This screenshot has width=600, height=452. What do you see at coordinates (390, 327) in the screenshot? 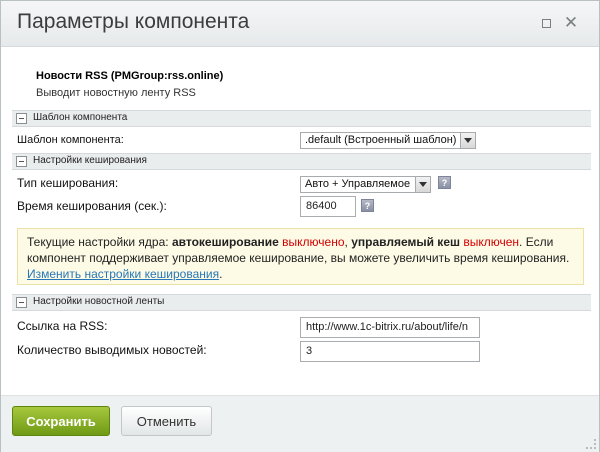
I see `rss-url-input: http://www.1c-bitrix.ru/about/life/n` at bounding box center [390, 327].